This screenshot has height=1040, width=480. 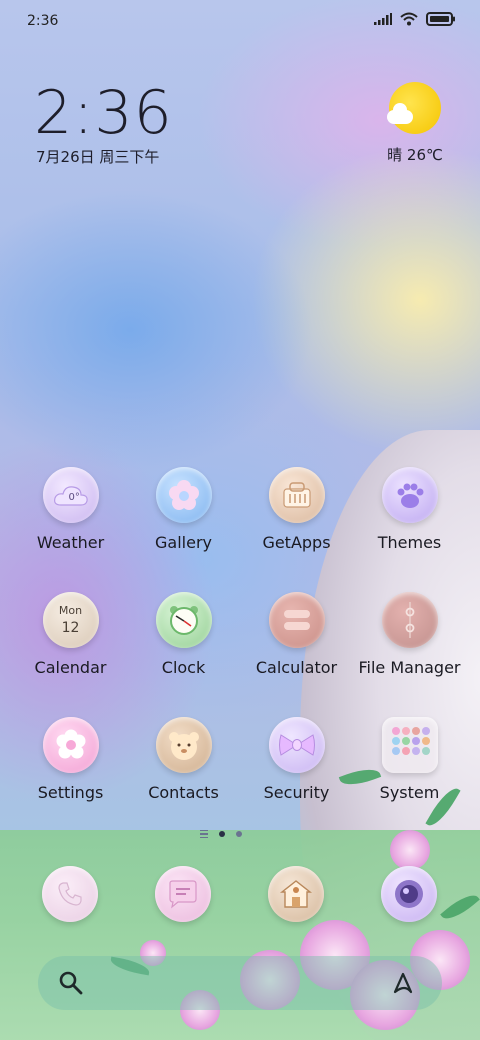 What do you see at coordinates (183, 745) in the screenshot?
I see `bear-icon` at bounding box center [183, 745].